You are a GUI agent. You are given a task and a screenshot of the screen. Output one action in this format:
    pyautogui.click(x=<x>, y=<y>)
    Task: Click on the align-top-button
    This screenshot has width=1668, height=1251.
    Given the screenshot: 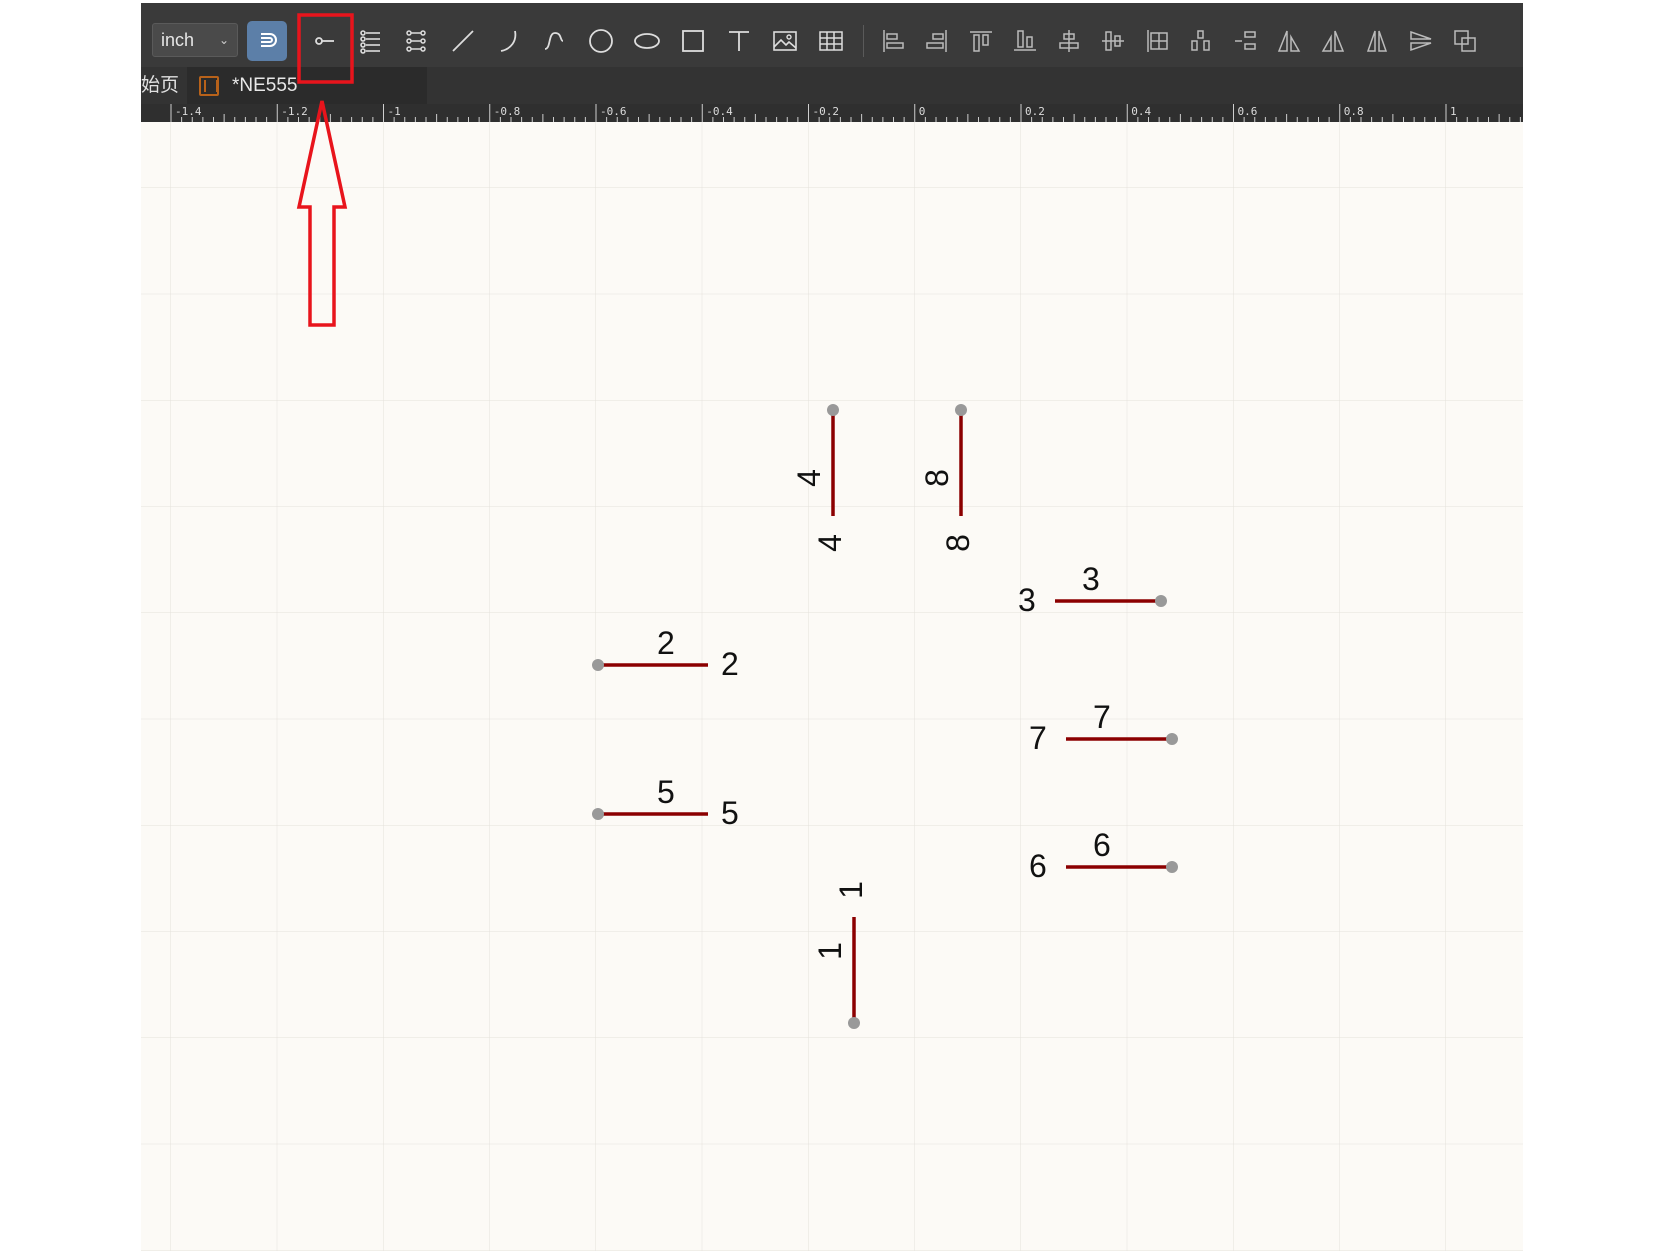 What is the action you would take?
    pyautogui.click(x=981, y=41)
    